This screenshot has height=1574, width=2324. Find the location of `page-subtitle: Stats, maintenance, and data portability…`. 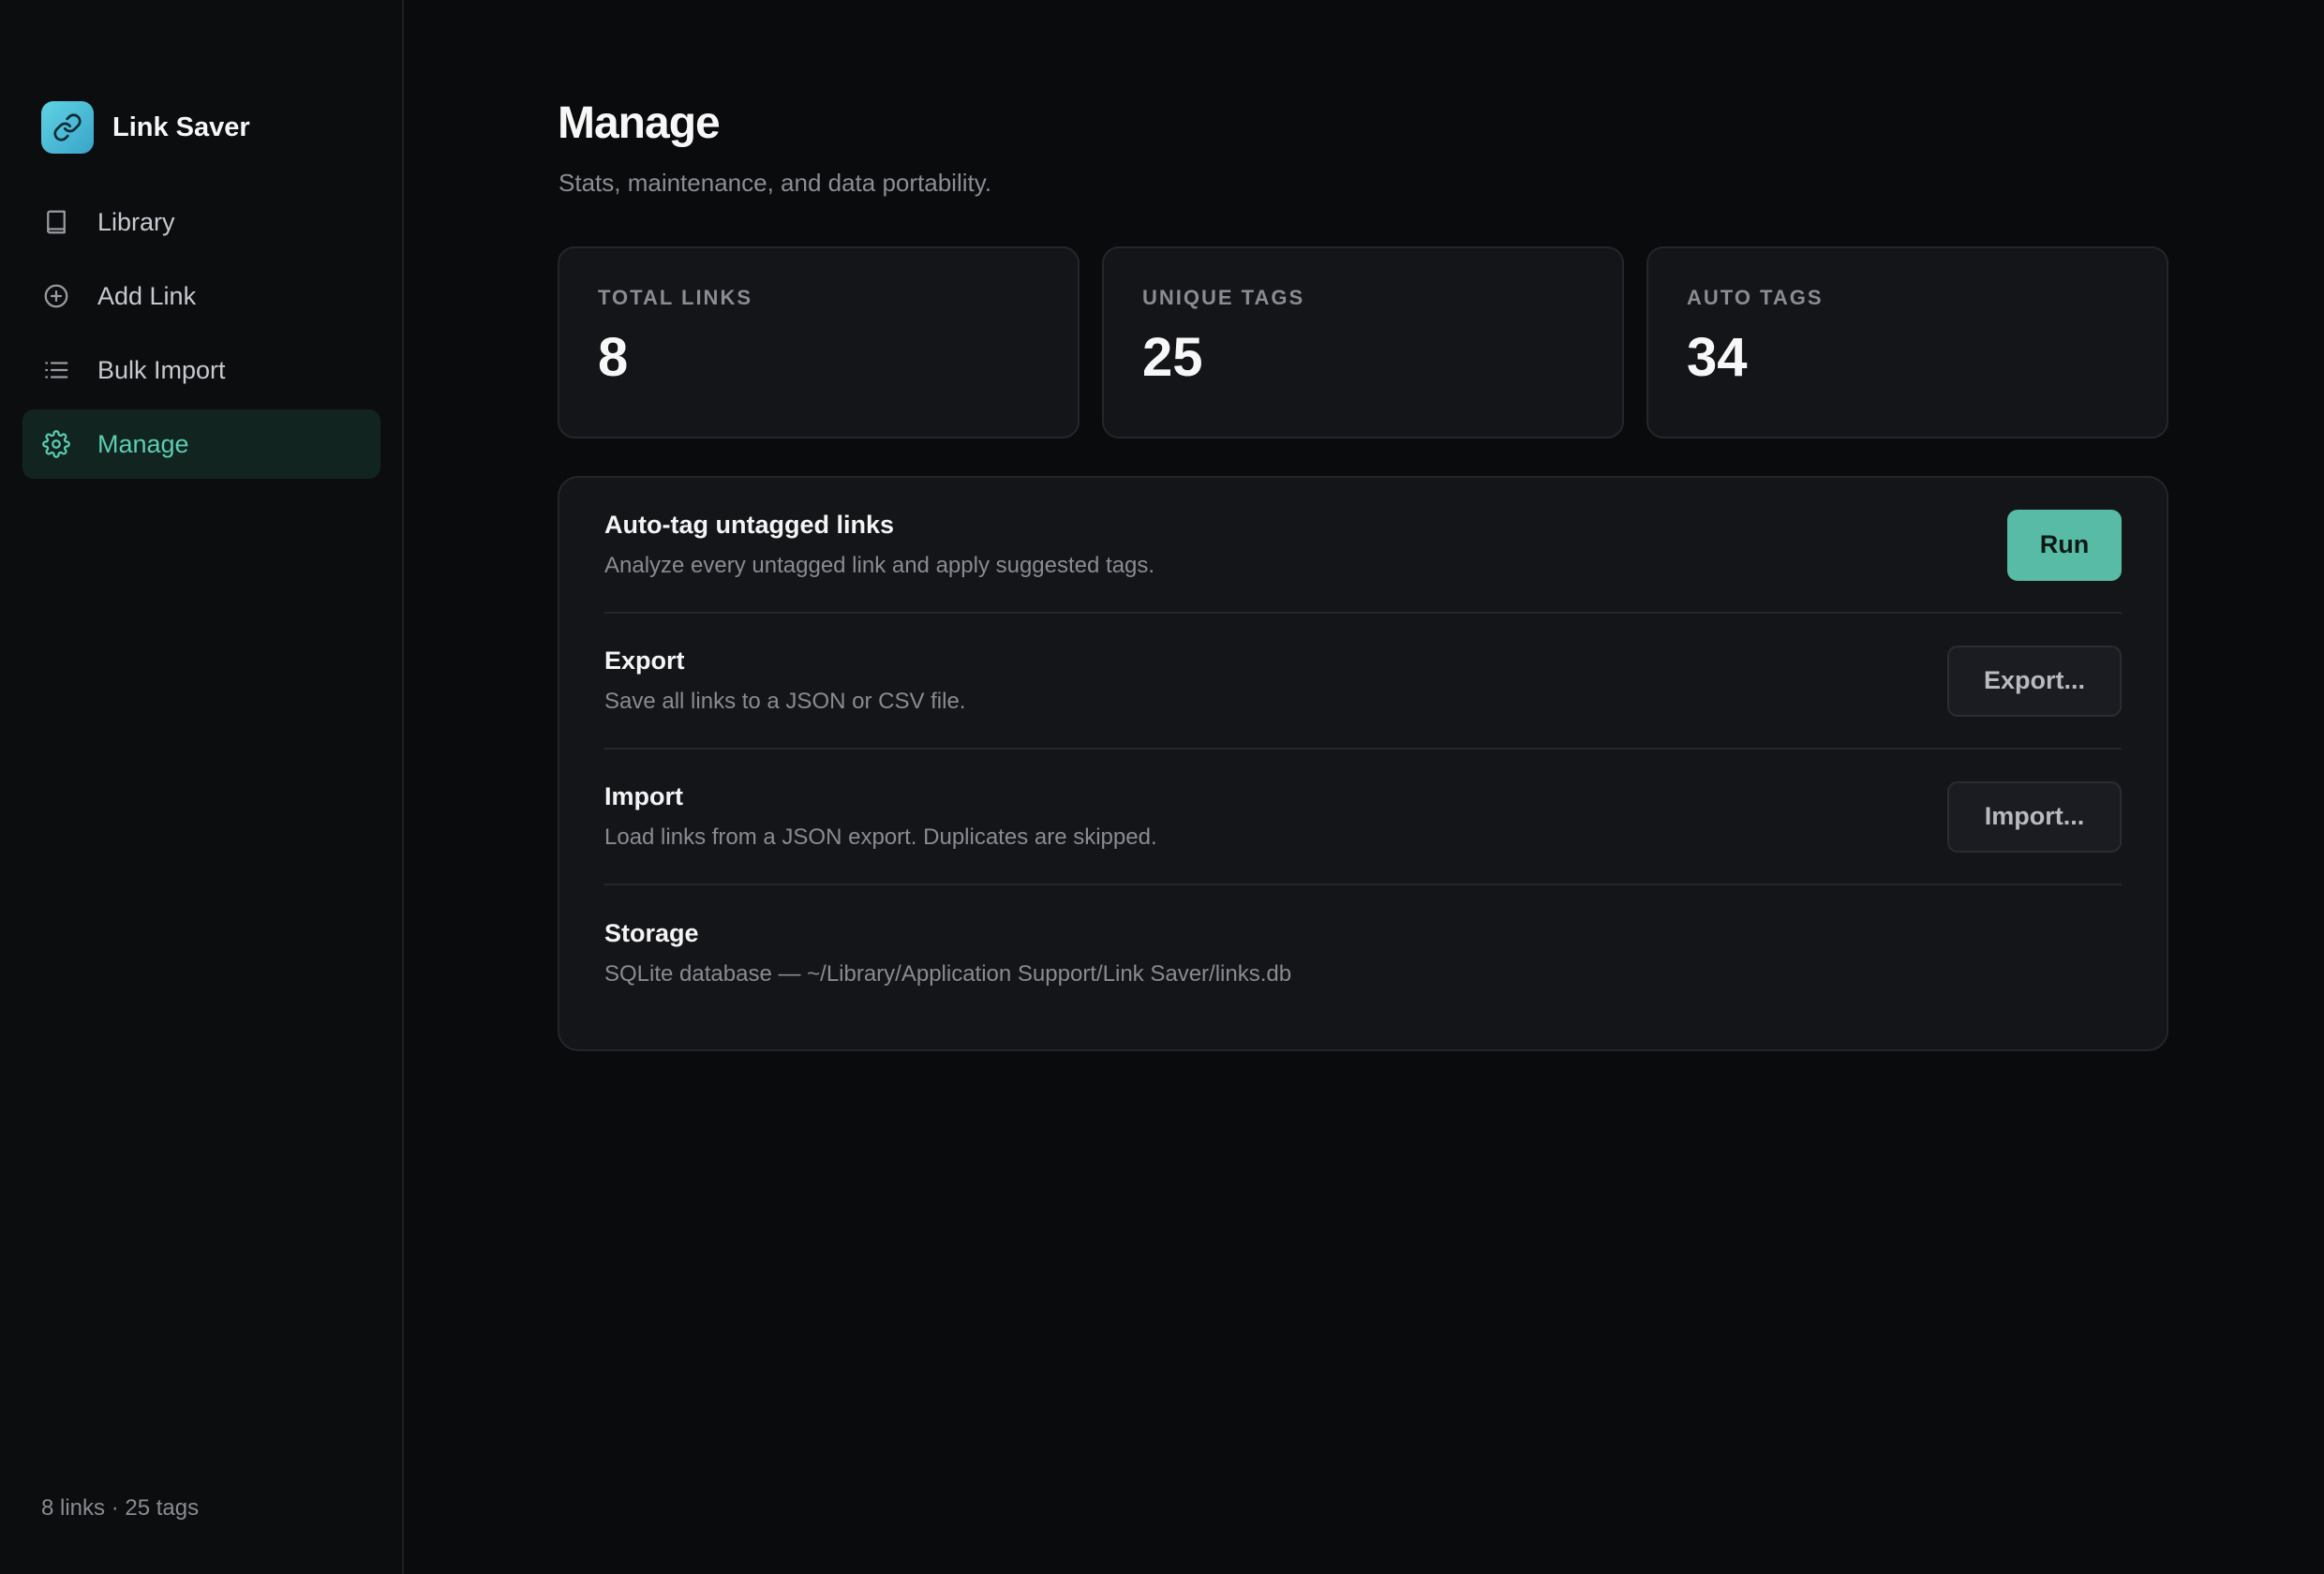

page-subtitle: Stats, maintenance, and data portability… is located at coordinates (775, 183).